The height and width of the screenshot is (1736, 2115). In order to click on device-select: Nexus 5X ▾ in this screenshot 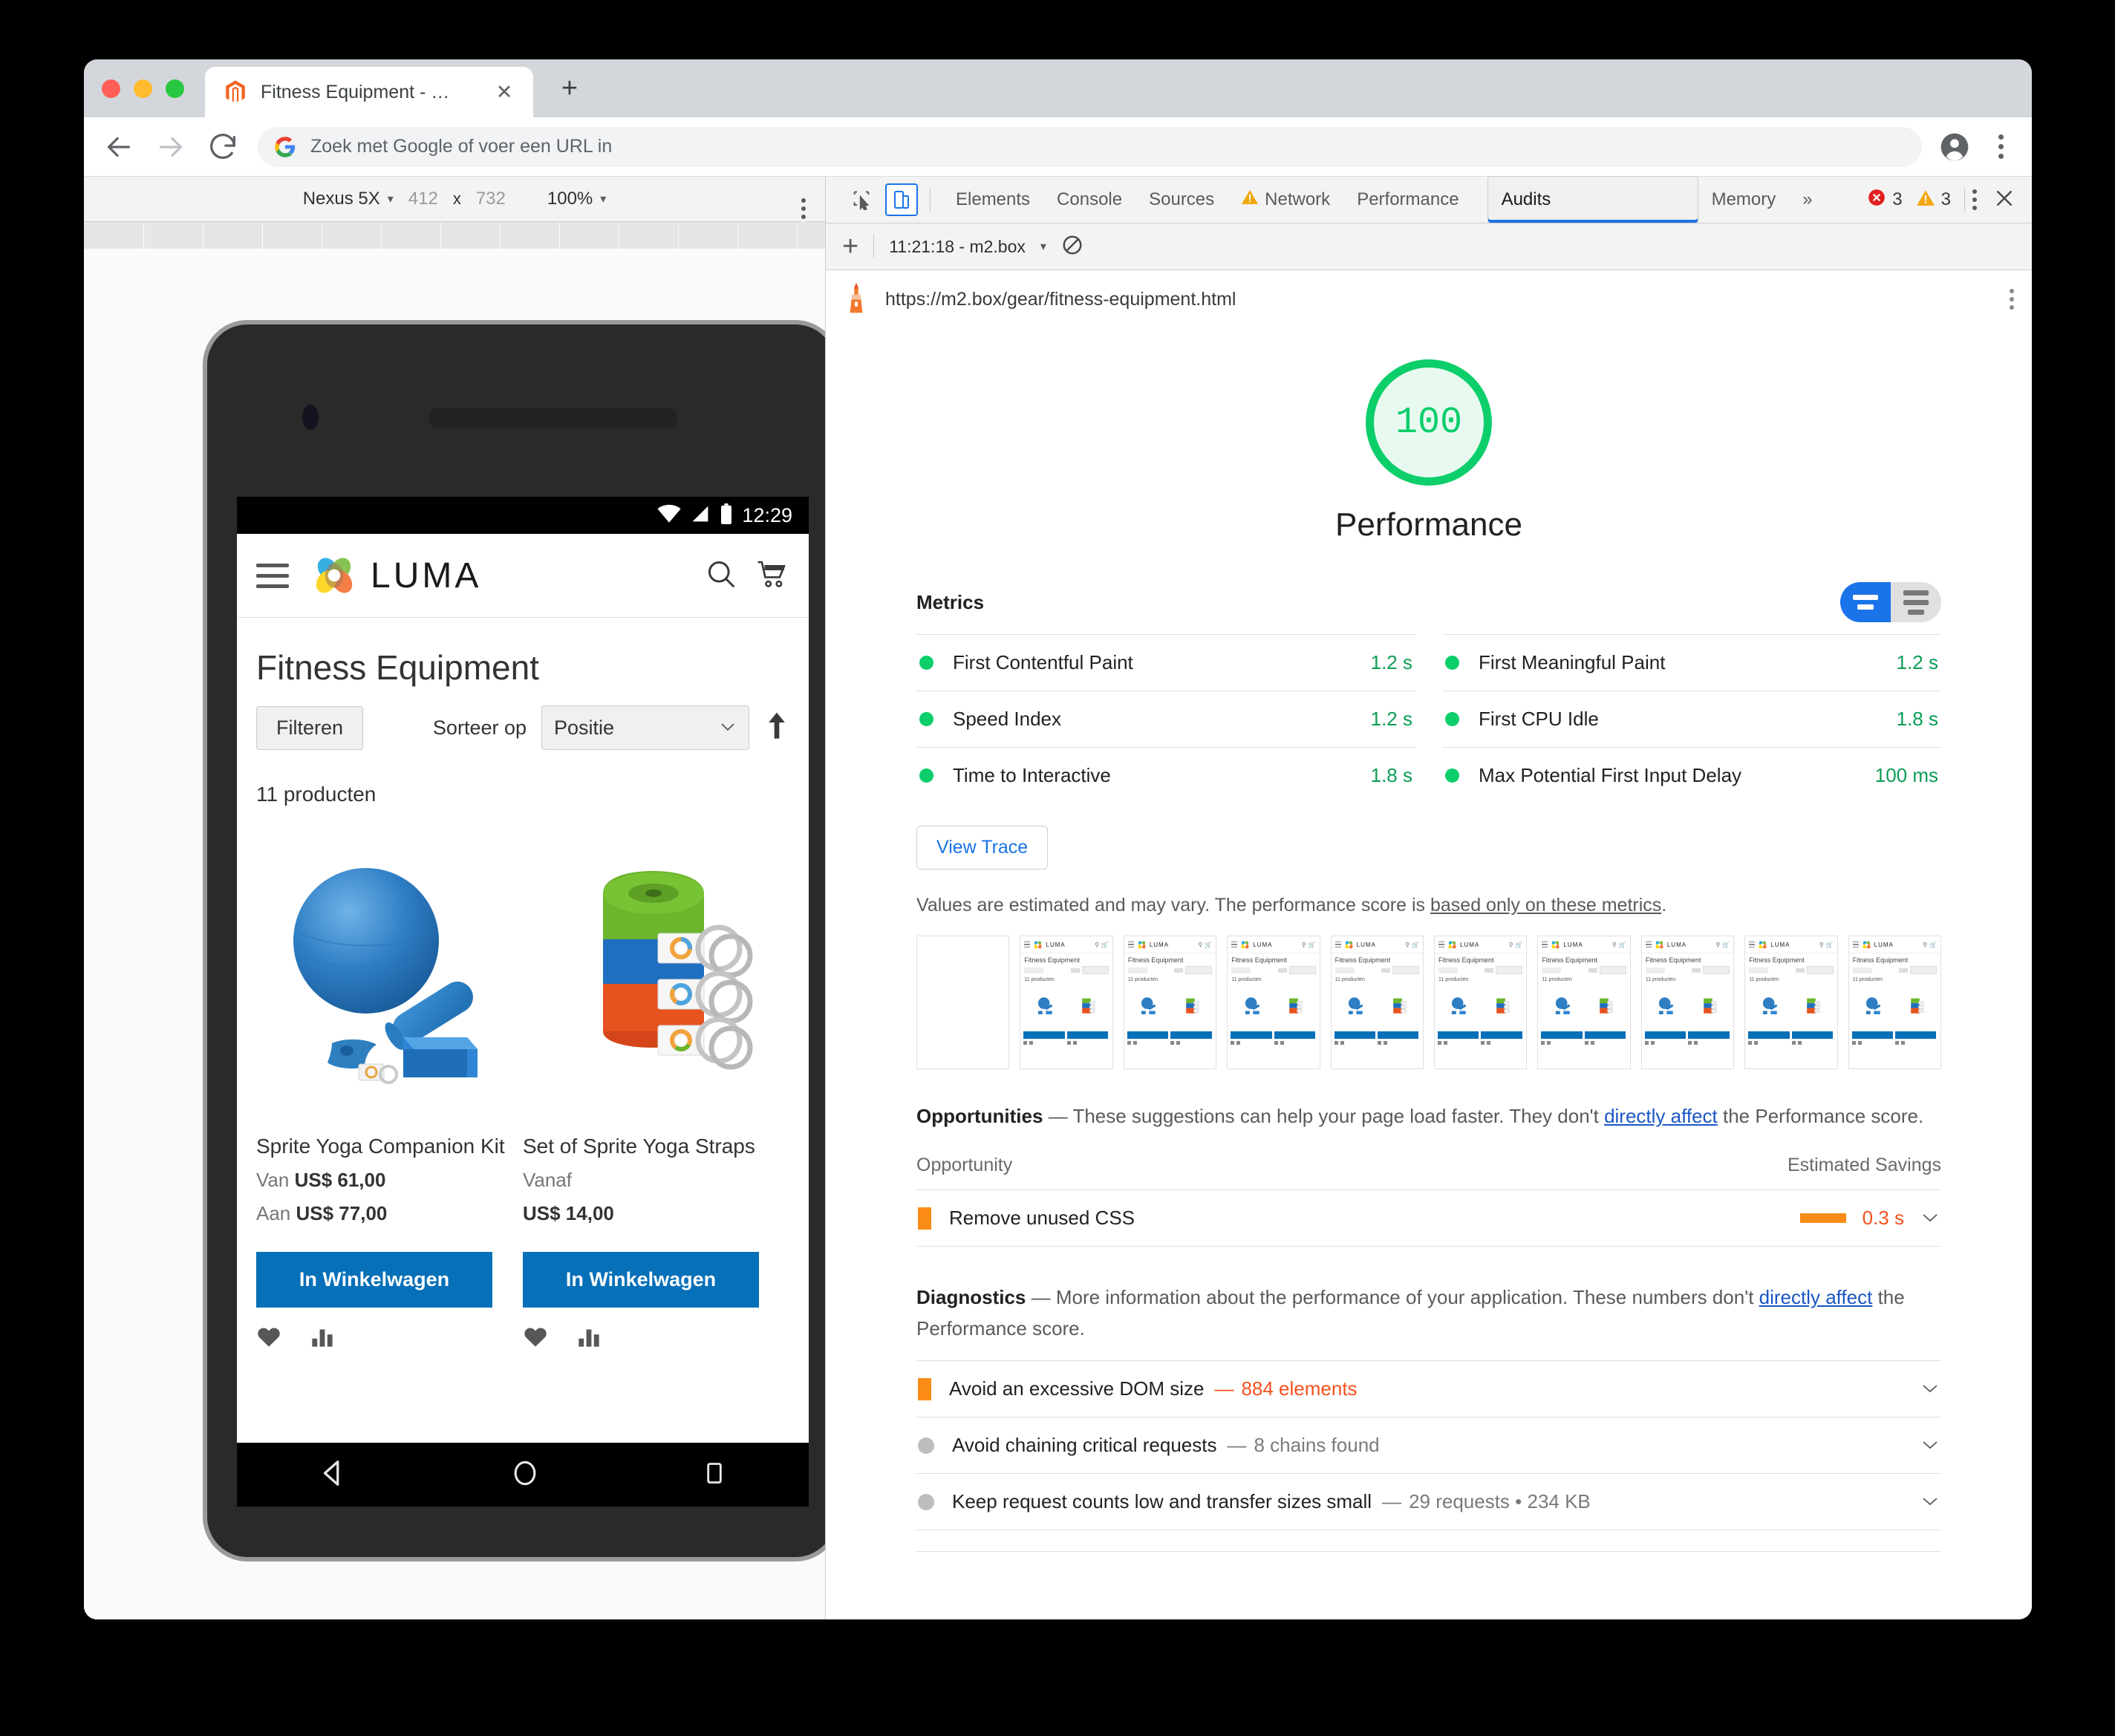, I will do `click(348, 199)`.